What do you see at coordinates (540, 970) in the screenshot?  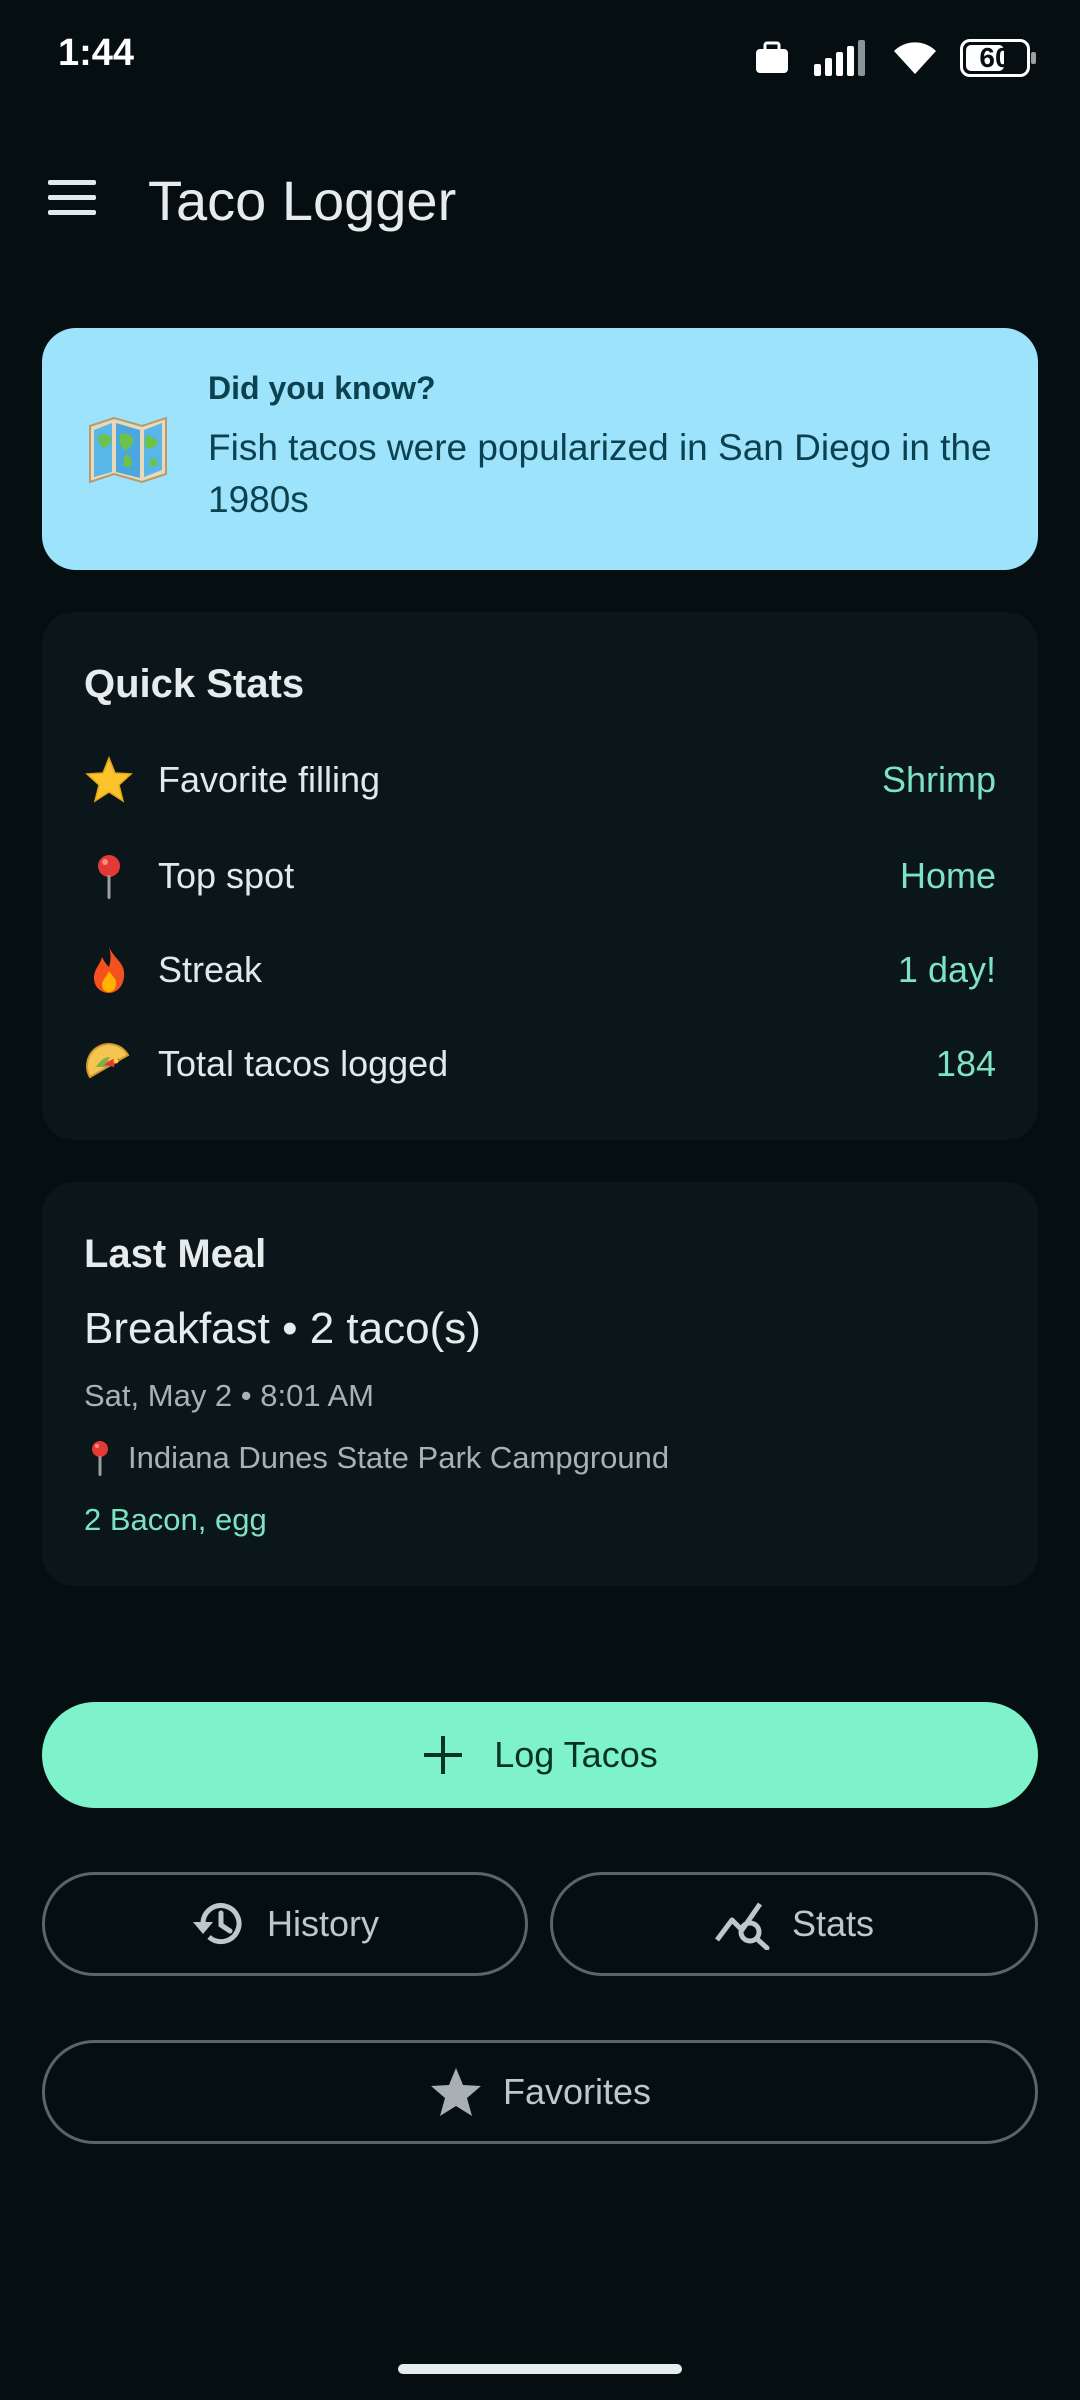 I see `stat-row-streak: Streak 1 day!` at bounding box center [540, 970].